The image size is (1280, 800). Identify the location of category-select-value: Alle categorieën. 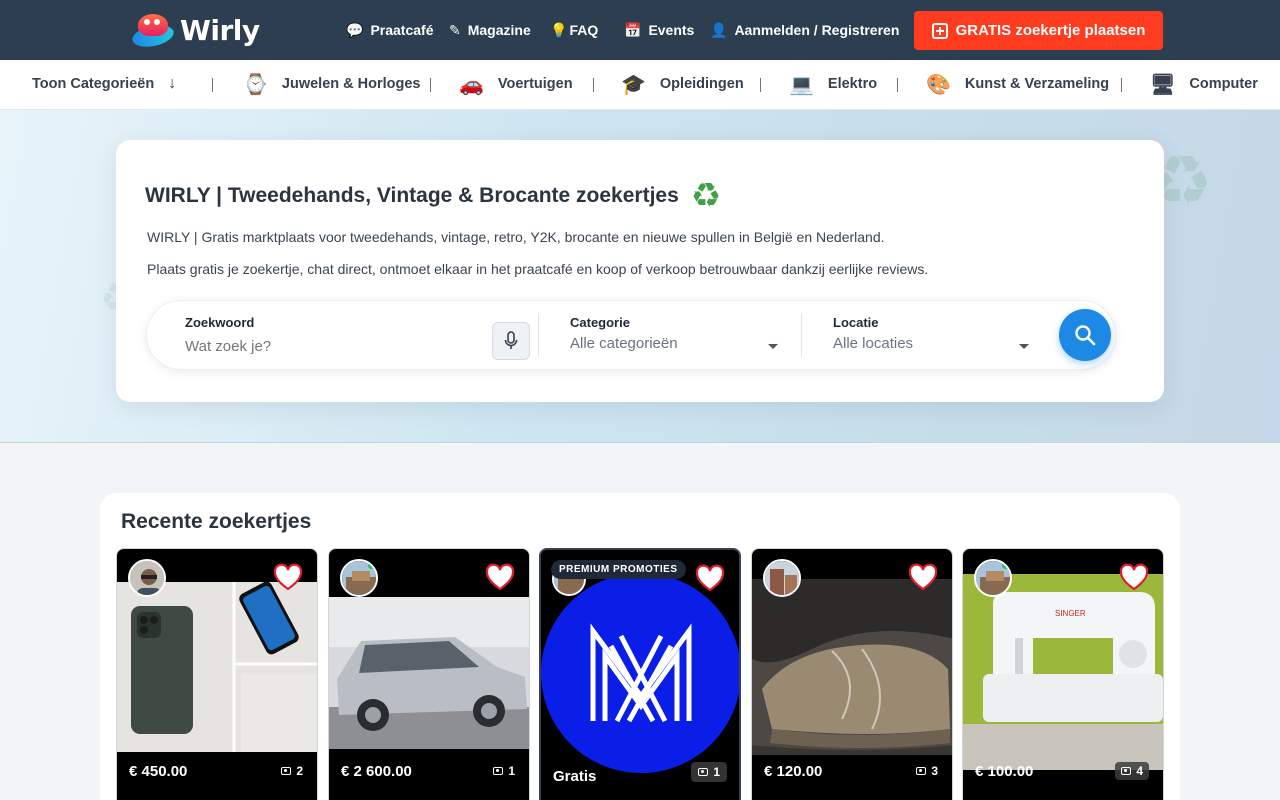
(624, 343).